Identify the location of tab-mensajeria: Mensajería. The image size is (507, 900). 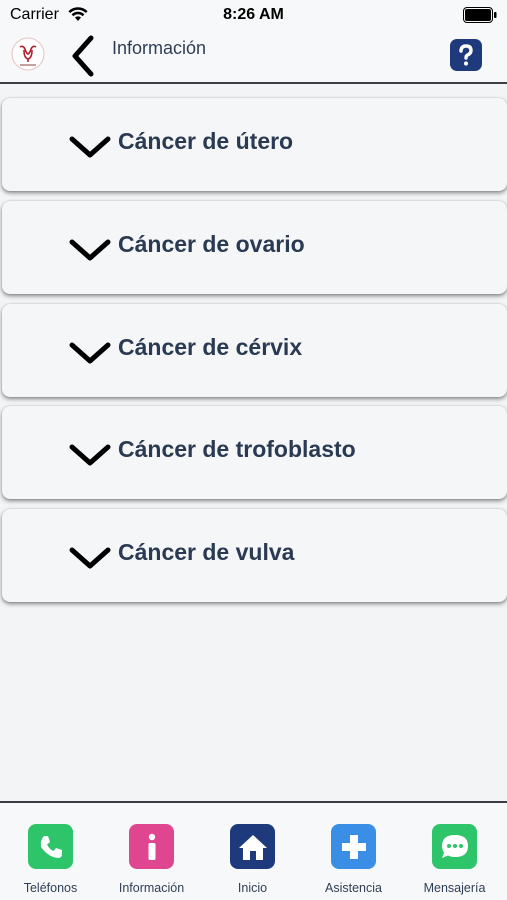
(454, 851).